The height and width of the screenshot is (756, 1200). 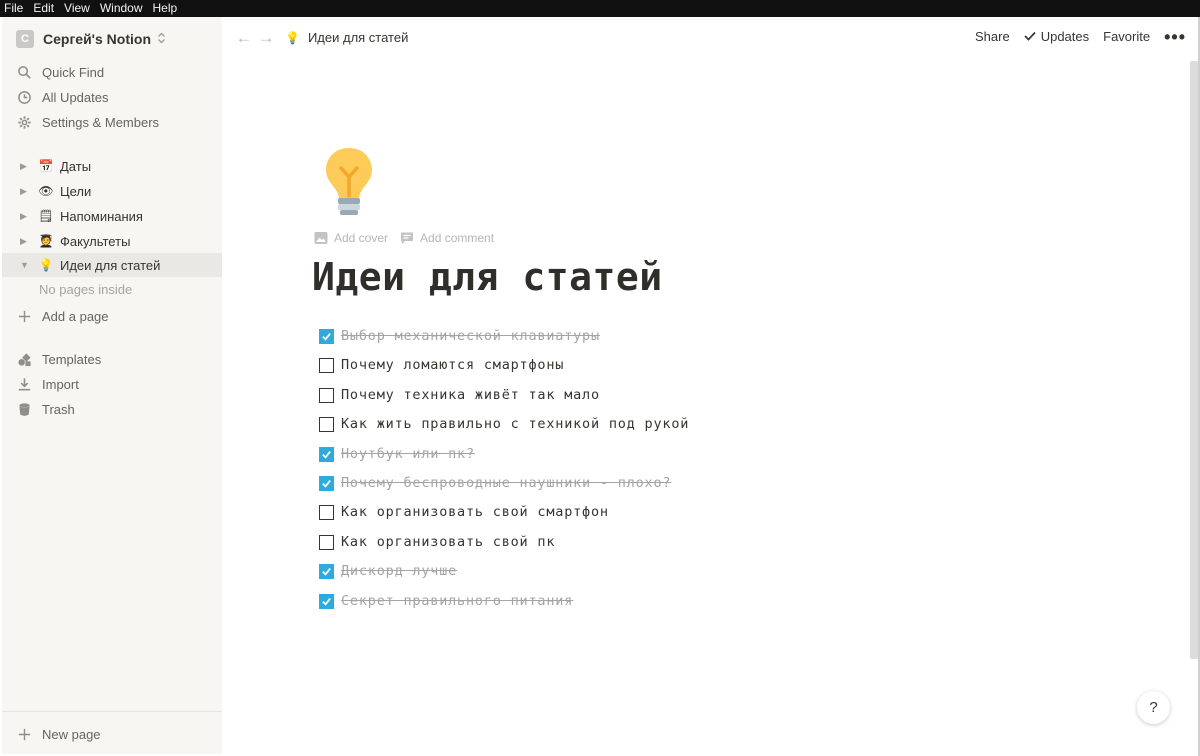 What do you see at coordinates (62, 316) in the screenshot?
I see `add-a-page-button: Add a page` at bounding box center [62, 316].